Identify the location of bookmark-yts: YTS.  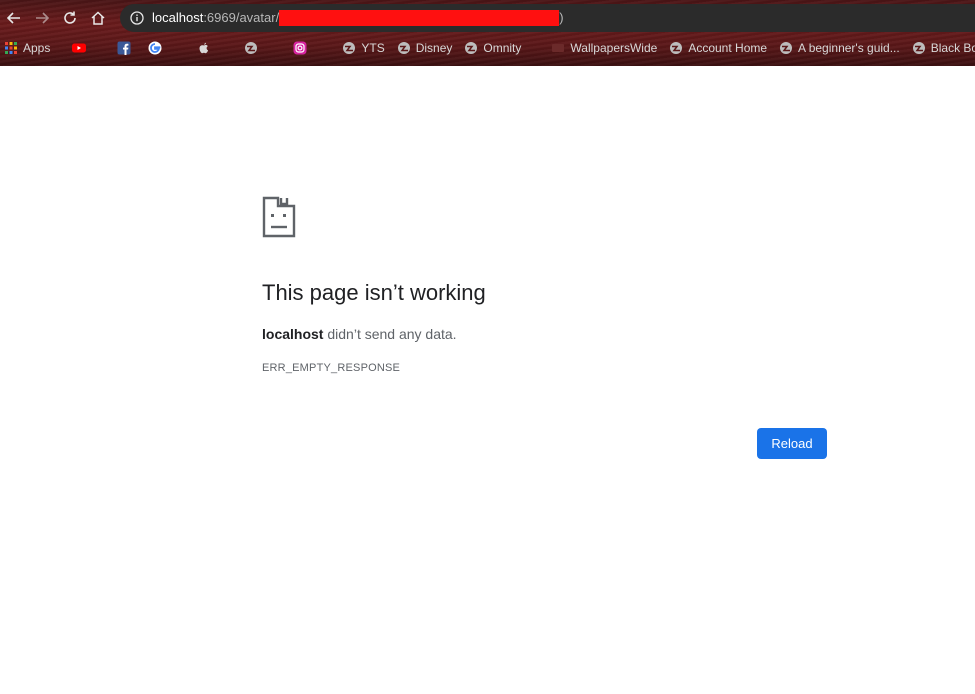
(363, 48).